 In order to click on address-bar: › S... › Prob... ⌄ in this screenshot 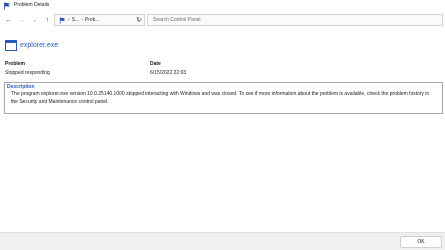, I will do `click(99, 20)`.